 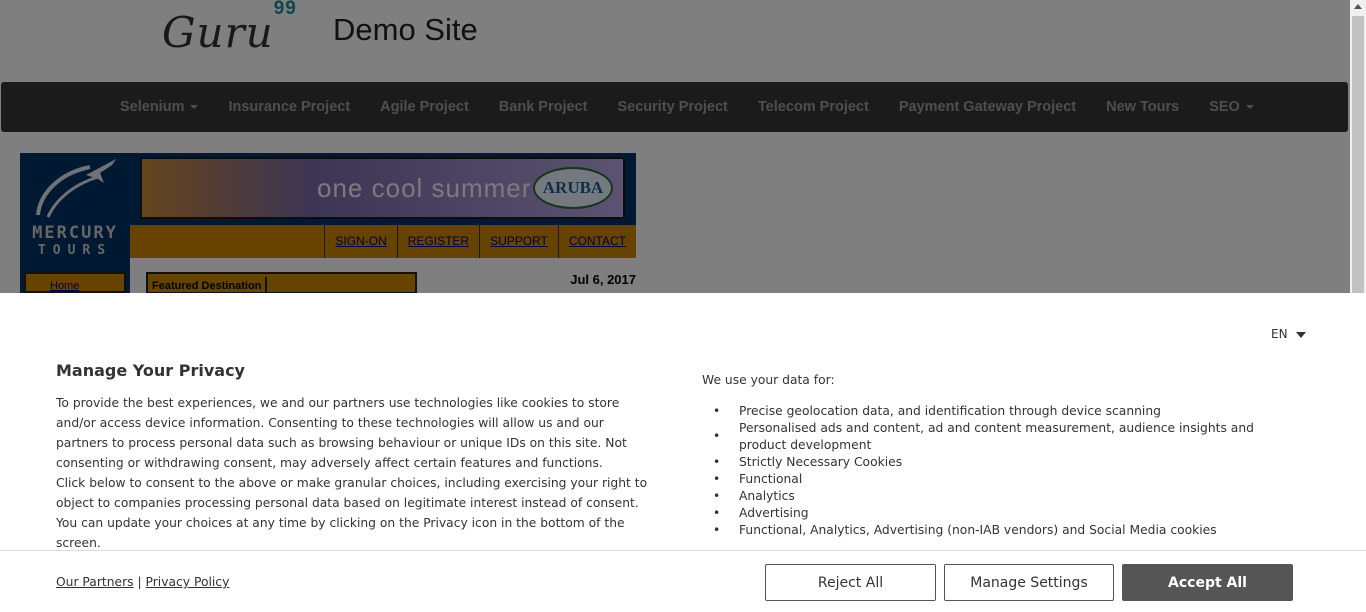 I want to click on nav-item-insurance-project: Insurance Project, so click(x=289, y=107).